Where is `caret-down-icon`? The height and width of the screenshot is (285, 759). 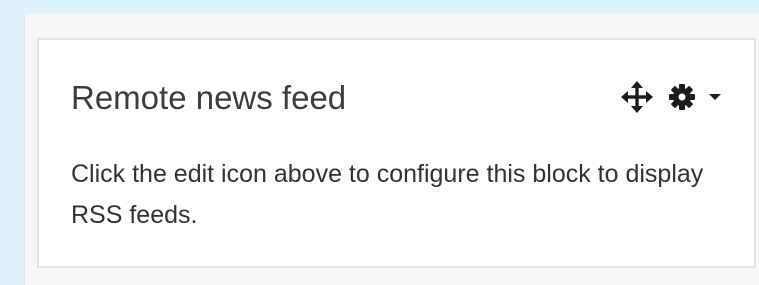
caret-down-icon is located at coordinates (715, 97).